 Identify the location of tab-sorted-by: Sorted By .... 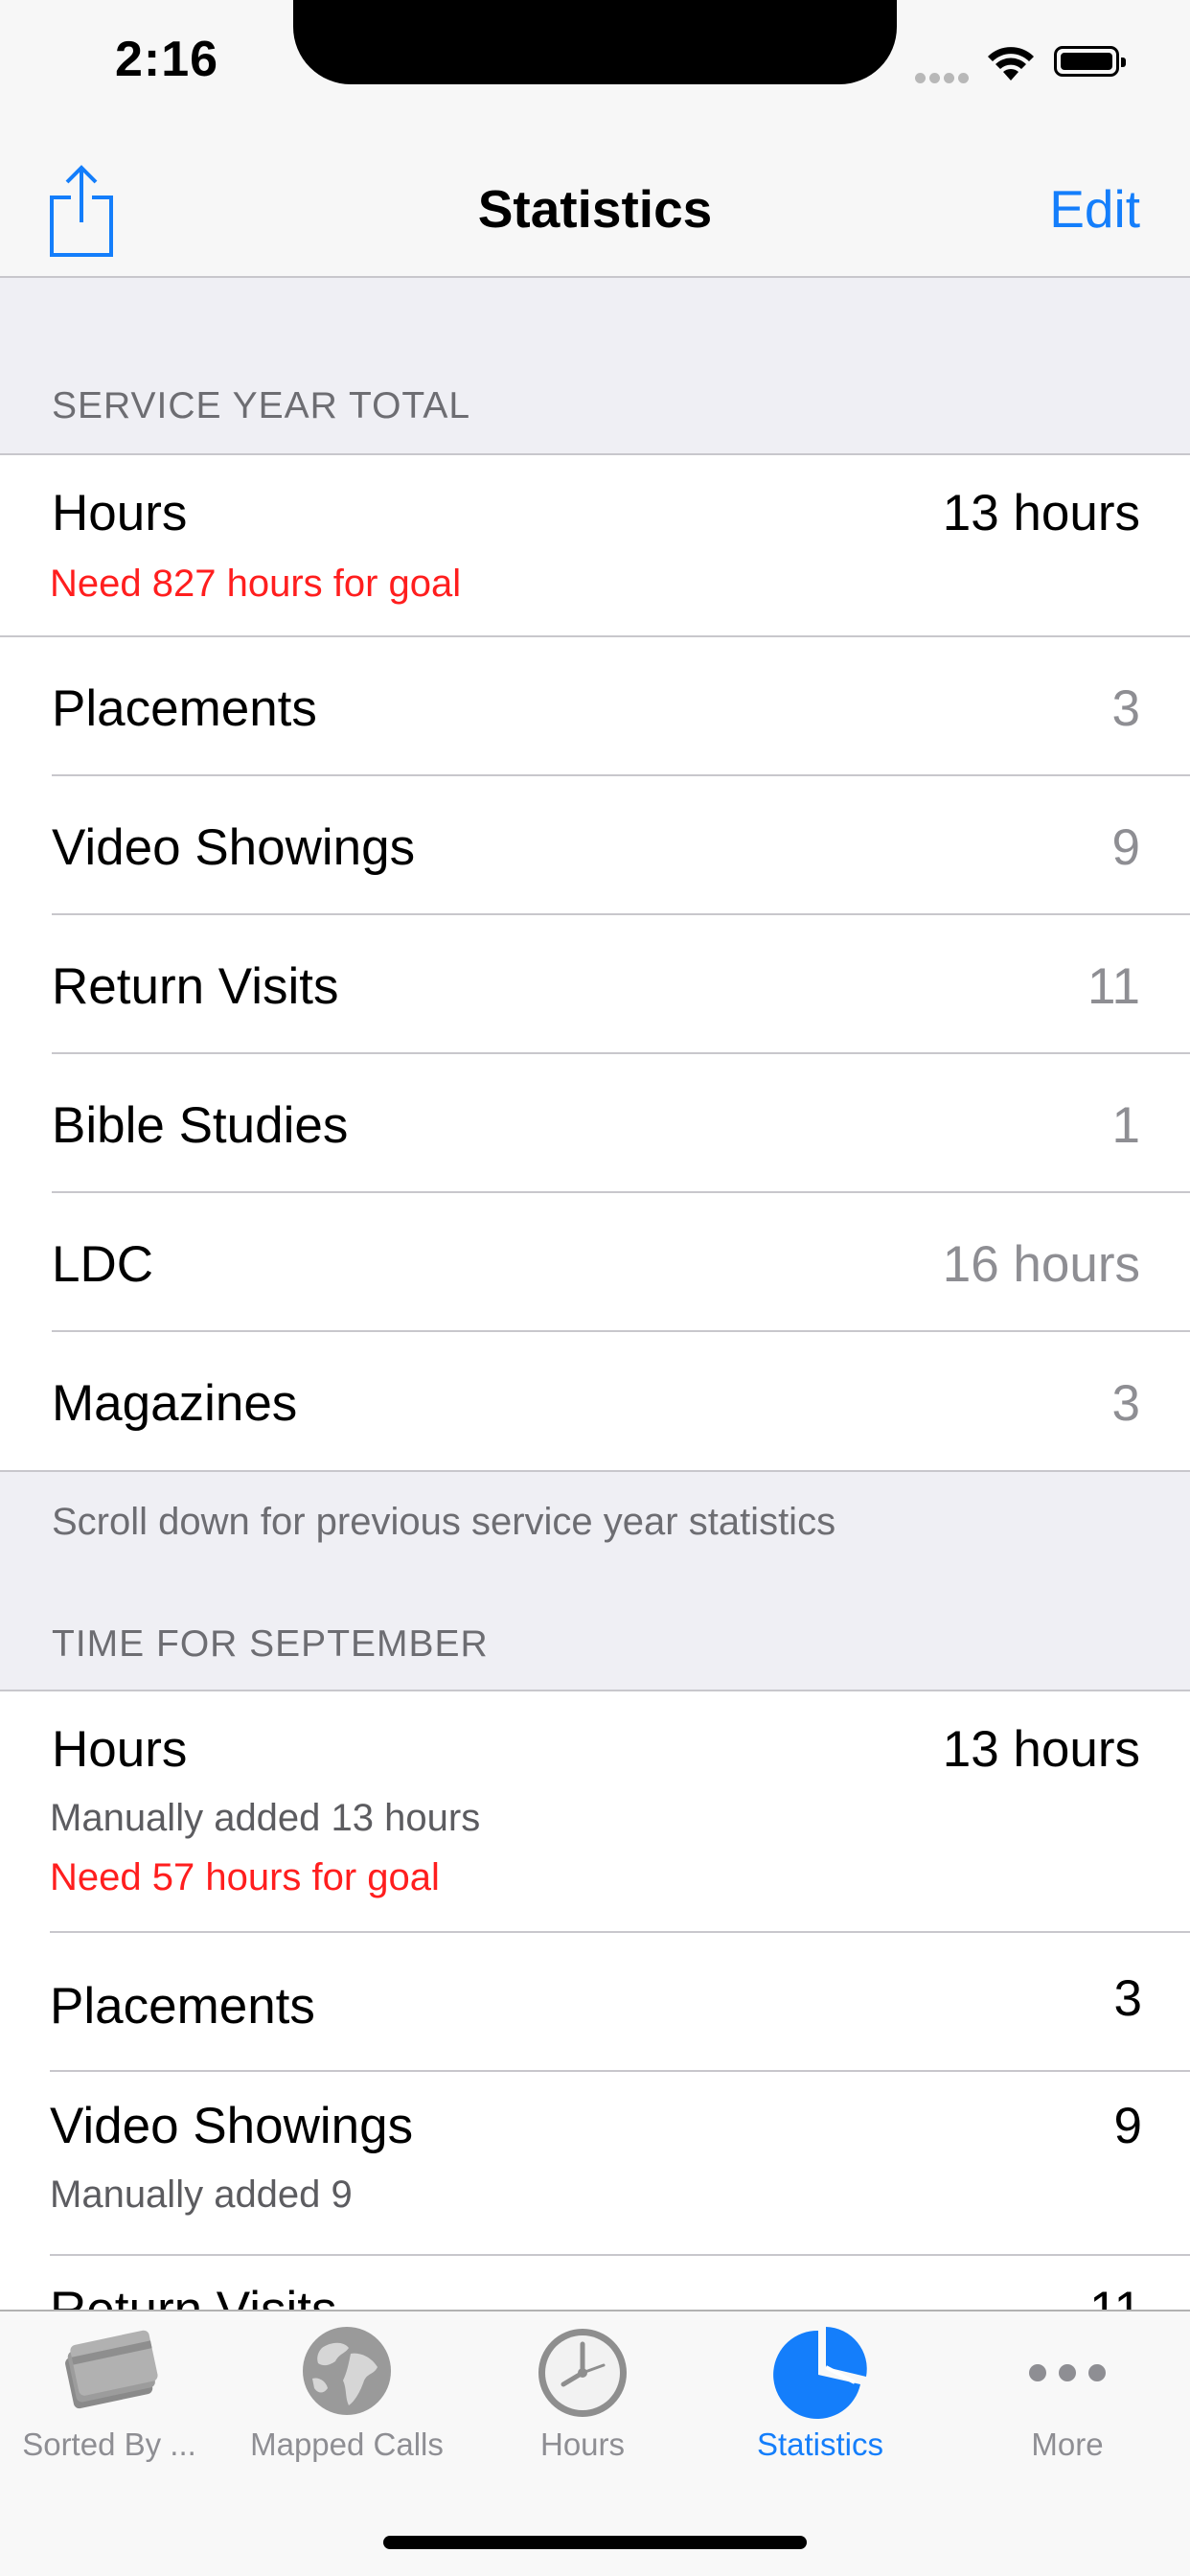
(114, 2393).